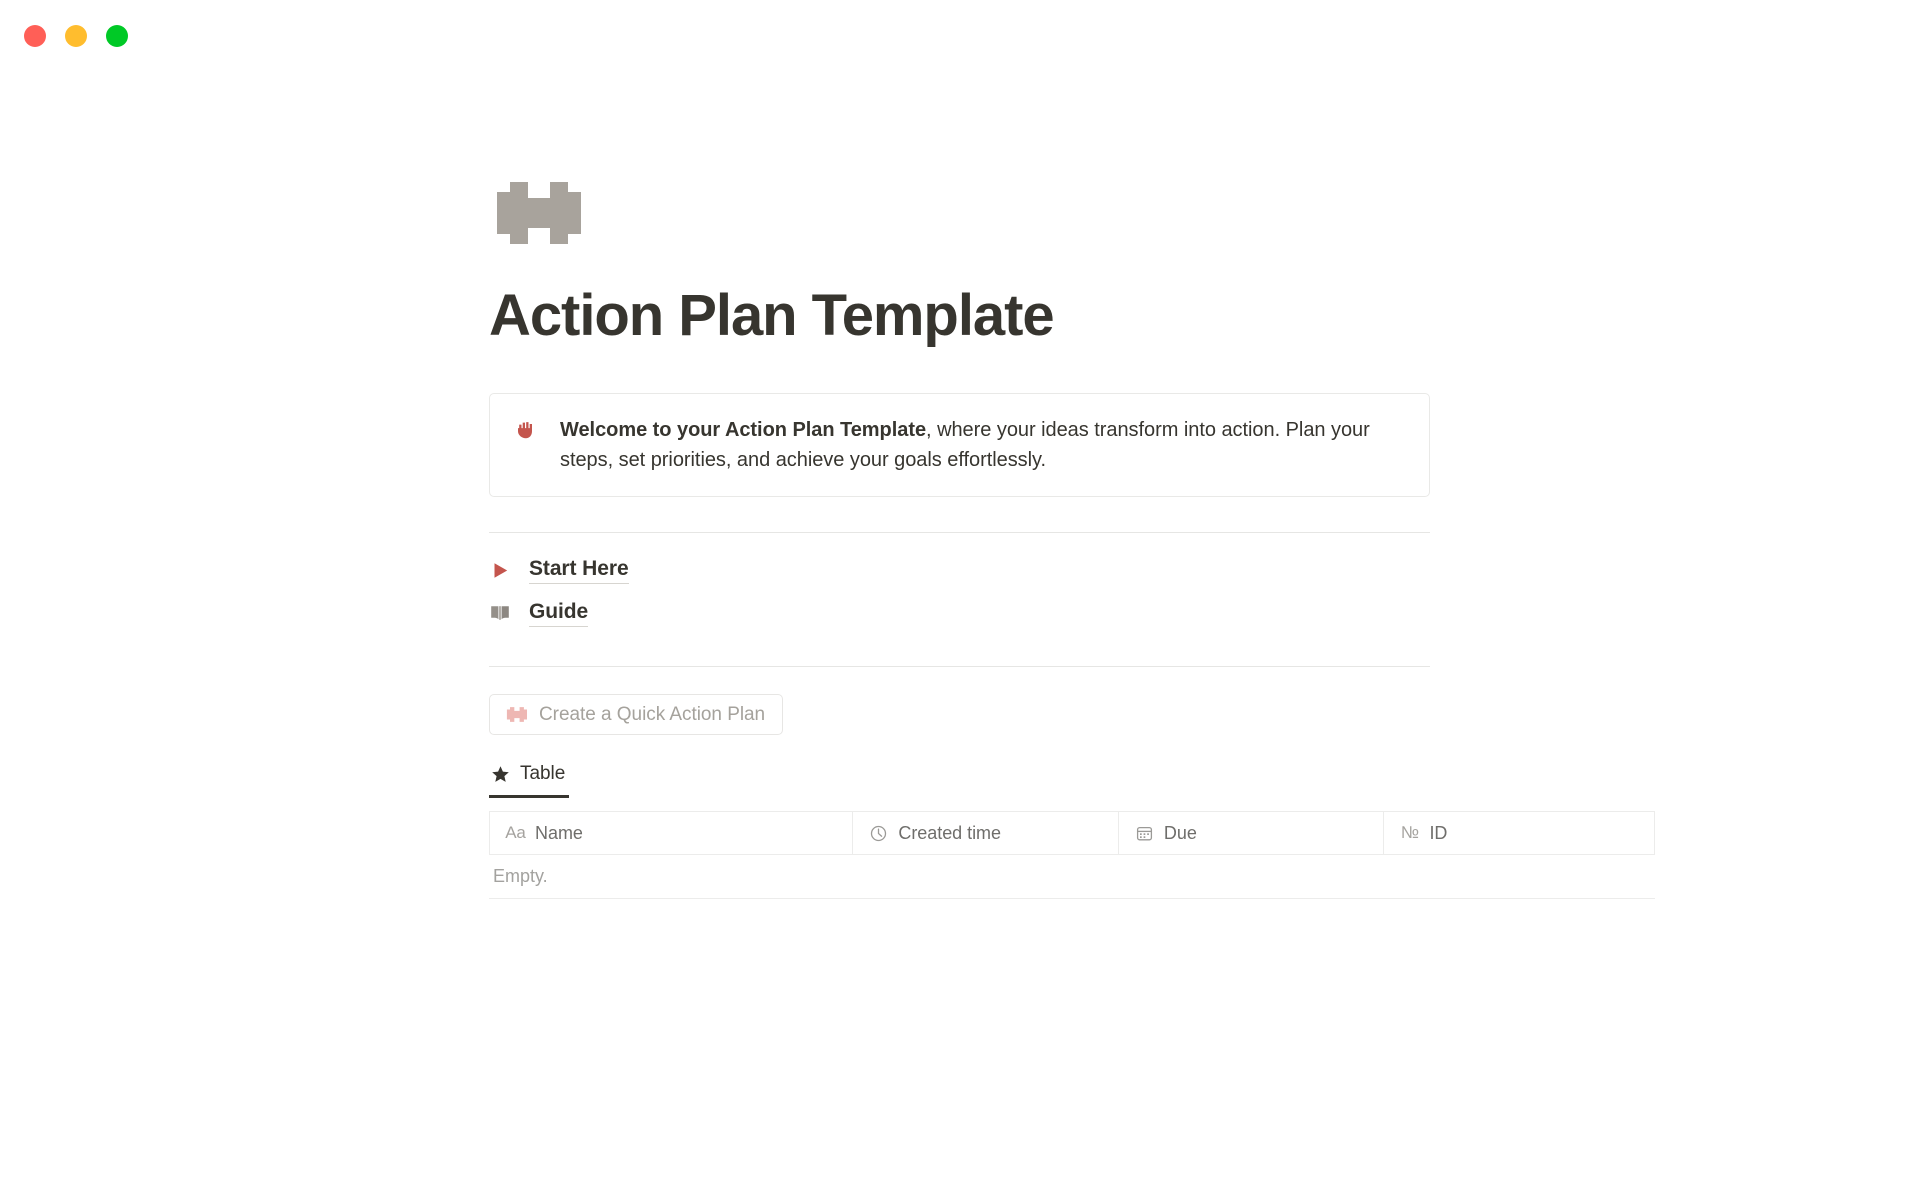  What do you see at coordinates (1438, 832) in the screenshot?
I see `table-column-id-label: ID` at bounding box center [1438, 832].